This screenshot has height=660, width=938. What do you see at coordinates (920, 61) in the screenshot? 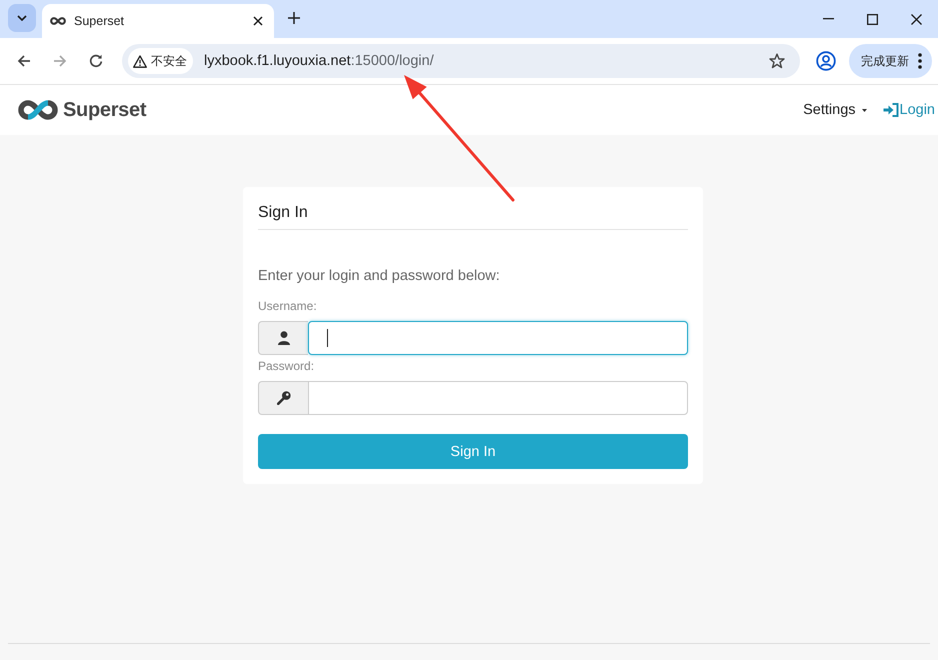
I see `kebab-menu-icon` at bounding box center [920, 61].